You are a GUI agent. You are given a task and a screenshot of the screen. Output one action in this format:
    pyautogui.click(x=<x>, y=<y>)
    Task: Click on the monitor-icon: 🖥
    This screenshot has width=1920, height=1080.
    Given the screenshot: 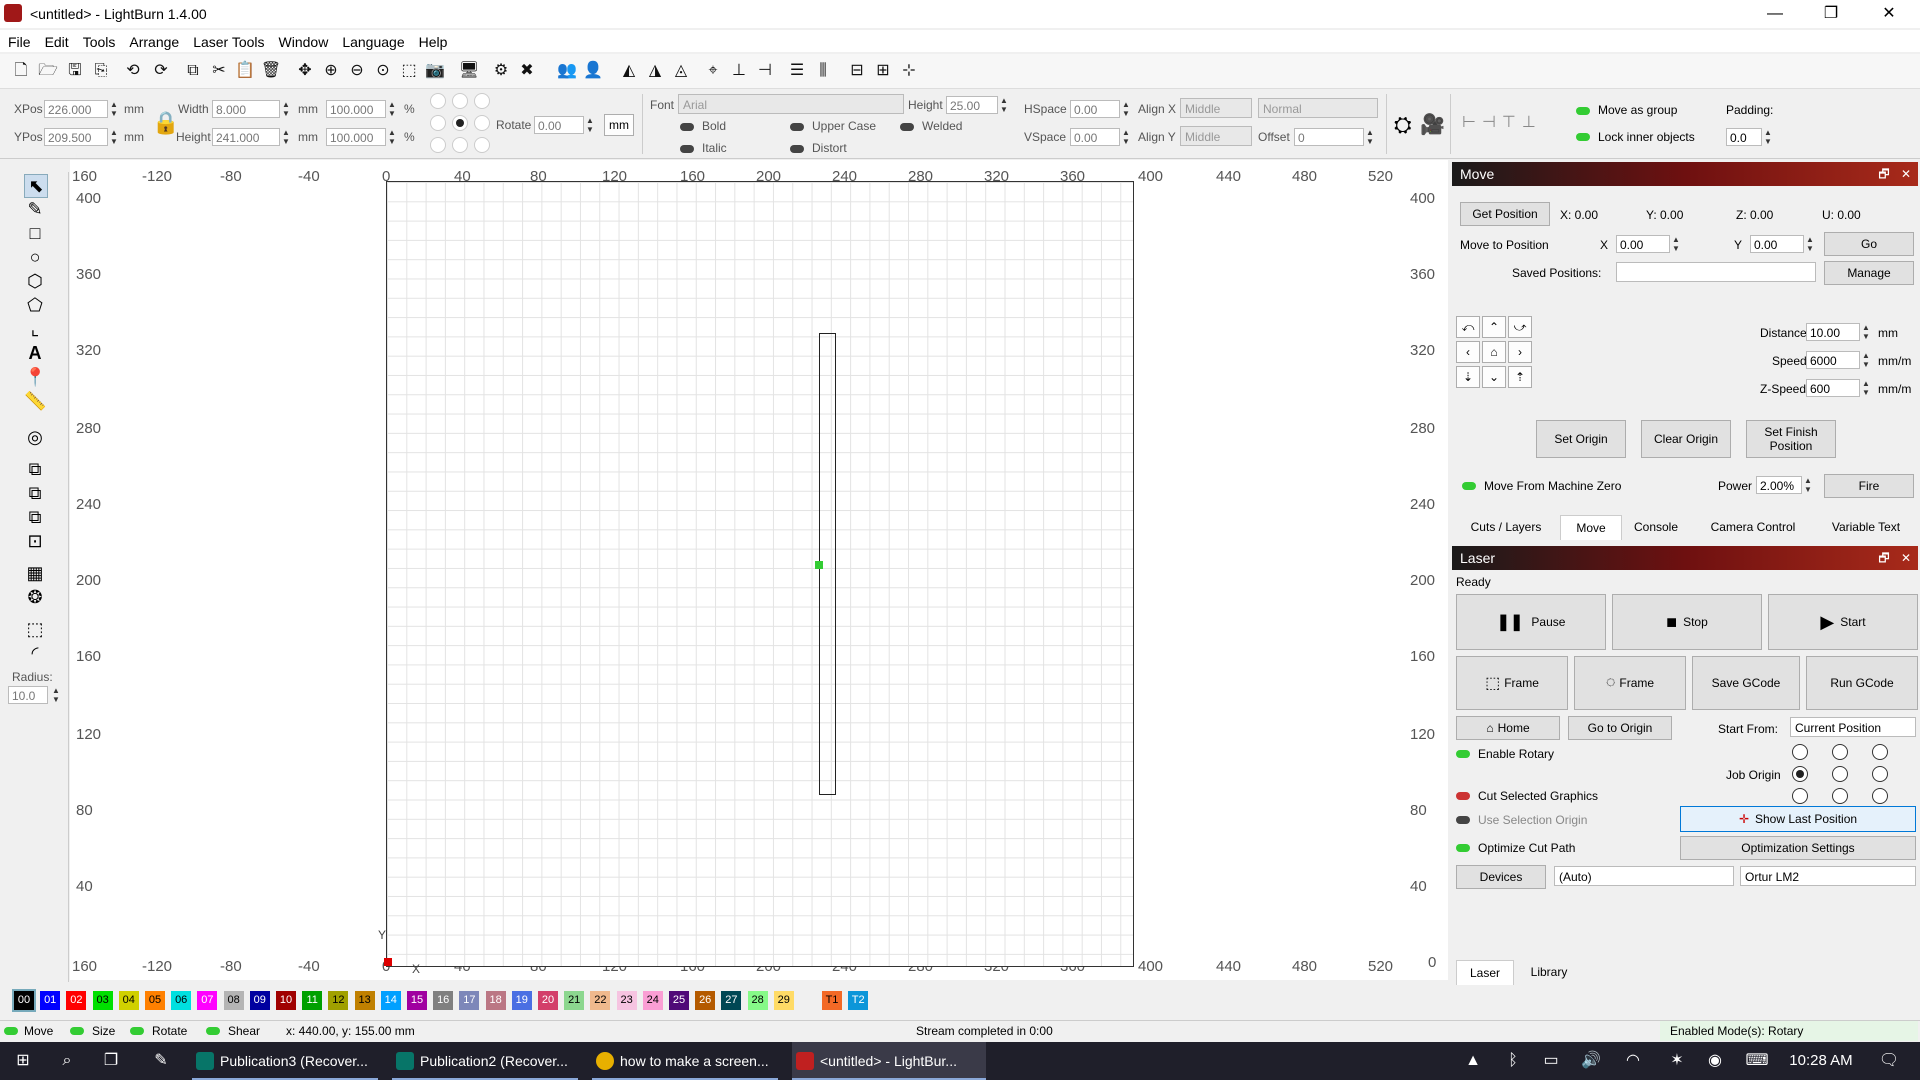 What is the action you would take?
    pyautogui.click(x=469, y=71)
    